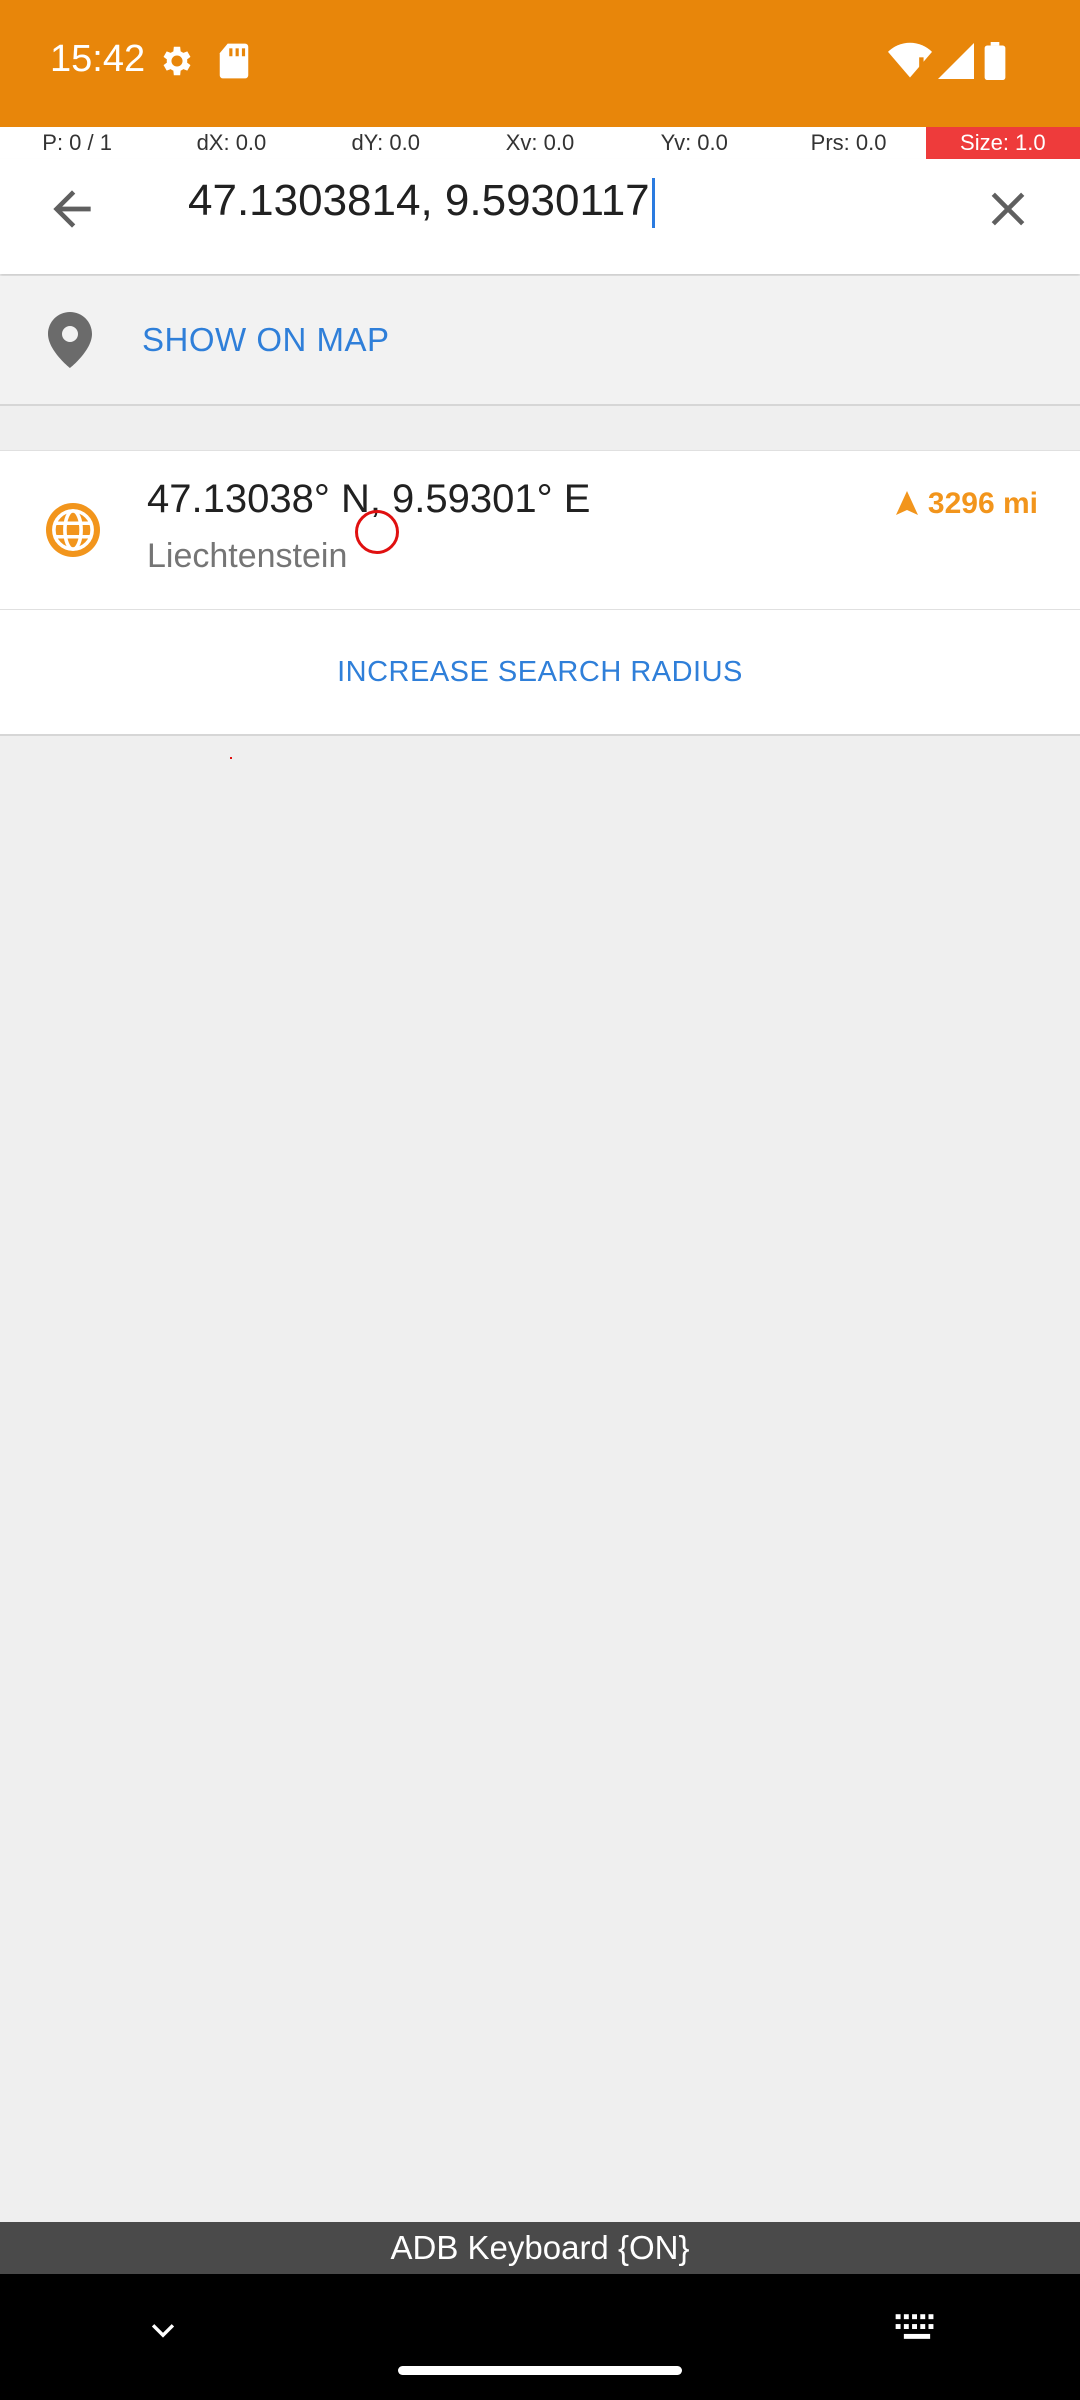 The width and height of the screenshot is (1080, 2400). What do you see at coordinates (914, 2326) in the screenshot?
I see `keyboard-icon` at bounding box center [914, 2326].